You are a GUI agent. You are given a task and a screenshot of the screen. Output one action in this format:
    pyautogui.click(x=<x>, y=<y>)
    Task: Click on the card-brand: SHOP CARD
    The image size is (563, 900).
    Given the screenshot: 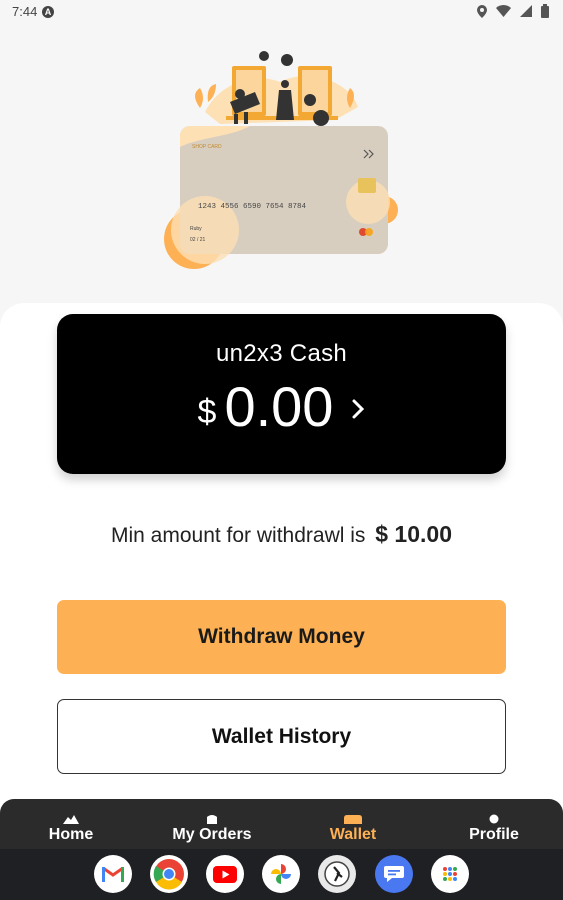 What is the action you would take?
    pyautogui.click(x=207, y=147)
    